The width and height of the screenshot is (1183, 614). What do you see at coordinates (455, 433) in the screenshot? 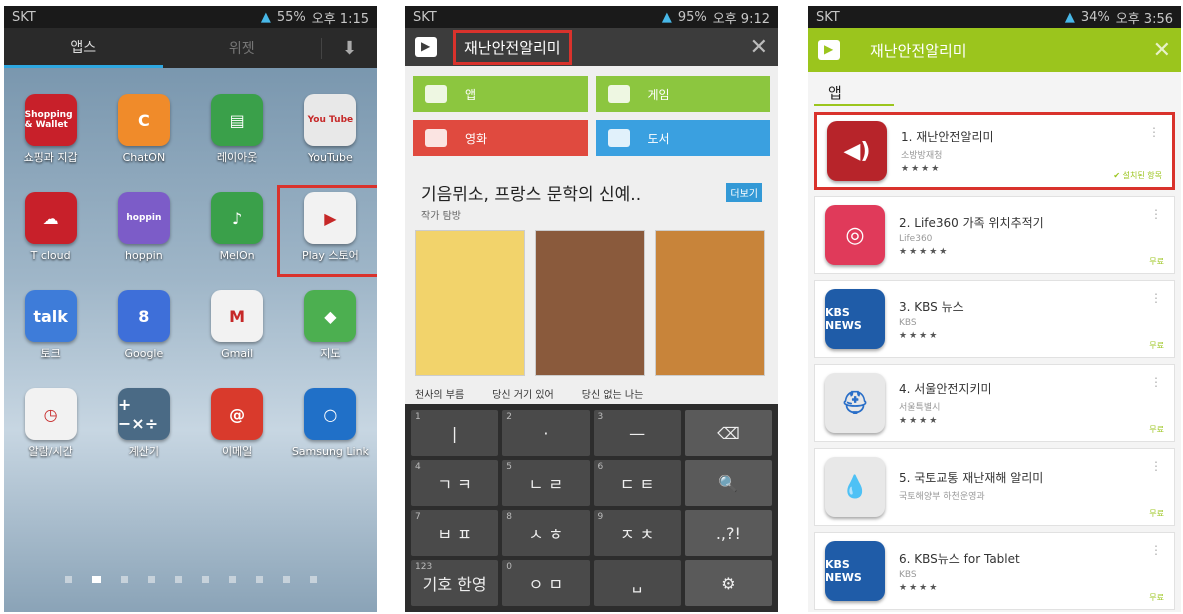
I see `key-1: 1 |` at bounding box center [455, 433].